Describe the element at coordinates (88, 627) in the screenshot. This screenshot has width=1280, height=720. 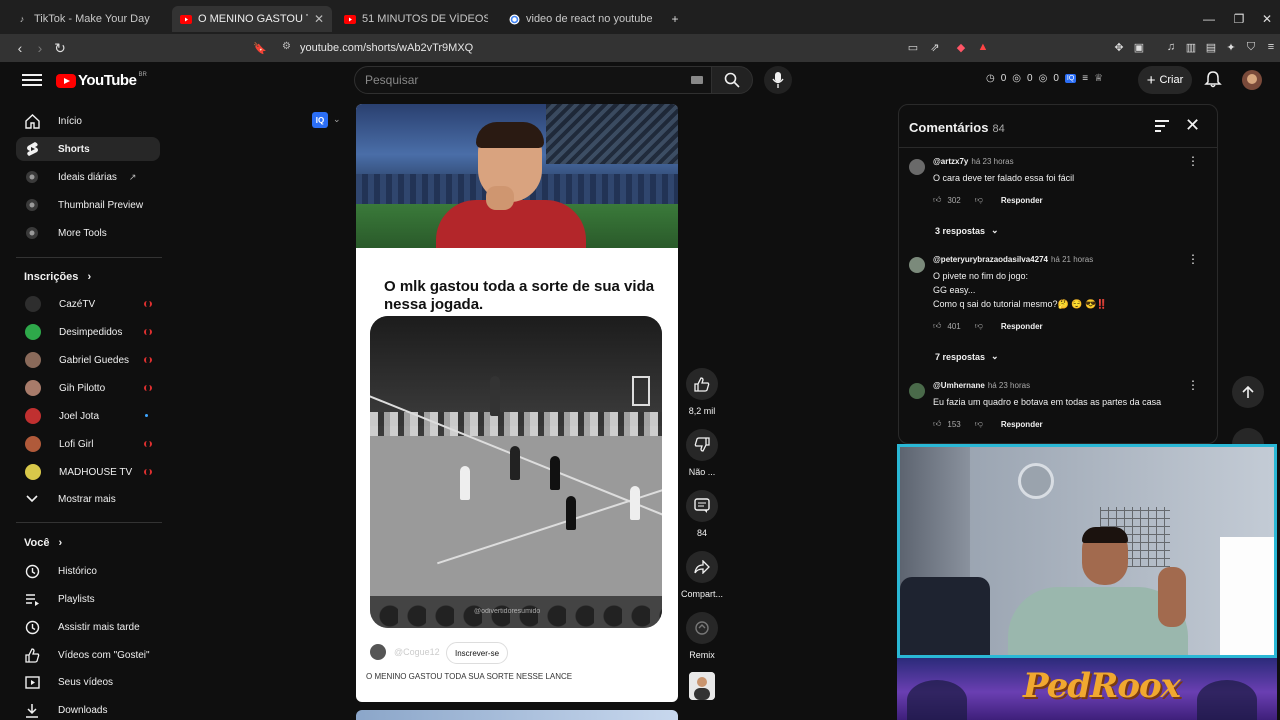
I see `sidebar-item-assistir-mais-tarde: Assistir mais tarde` at that location.